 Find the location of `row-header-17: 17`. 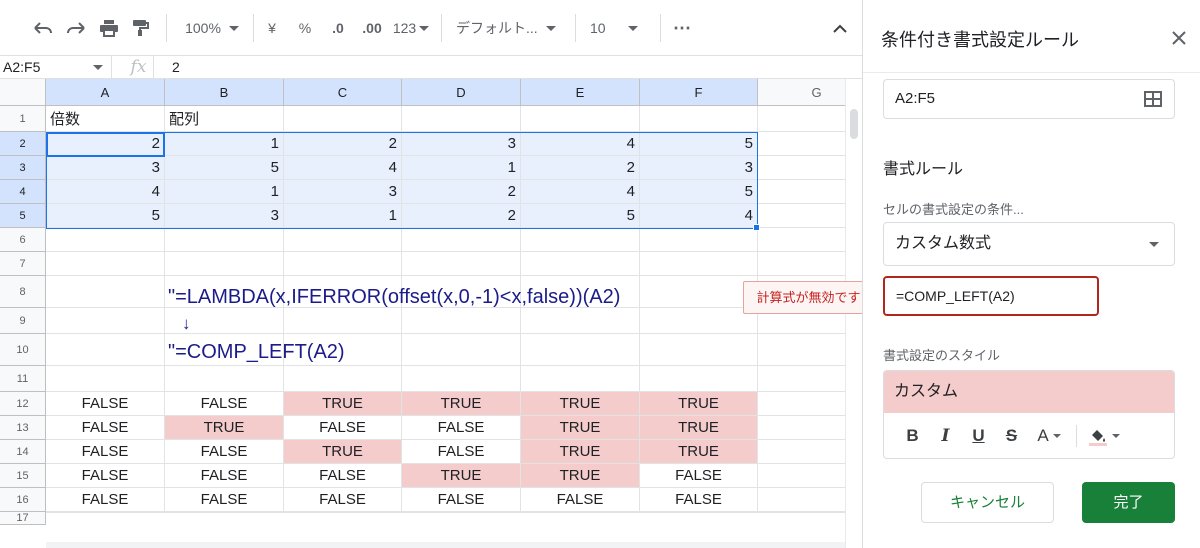

row-header-17: 17 is located at coordinates (23, 518).